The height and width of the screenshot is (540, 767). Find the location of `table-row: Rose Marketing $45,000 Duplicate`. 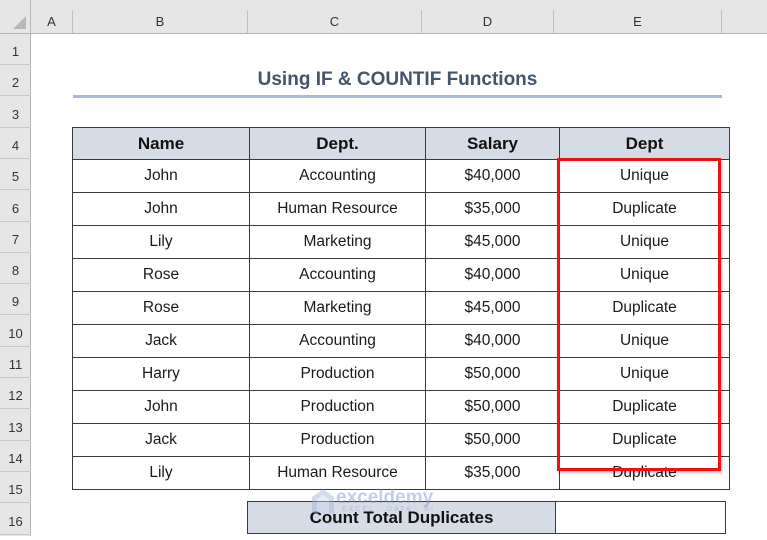

table-row: Rose Marketing $45,000 Duplicate is located at coordinates (401, 308).